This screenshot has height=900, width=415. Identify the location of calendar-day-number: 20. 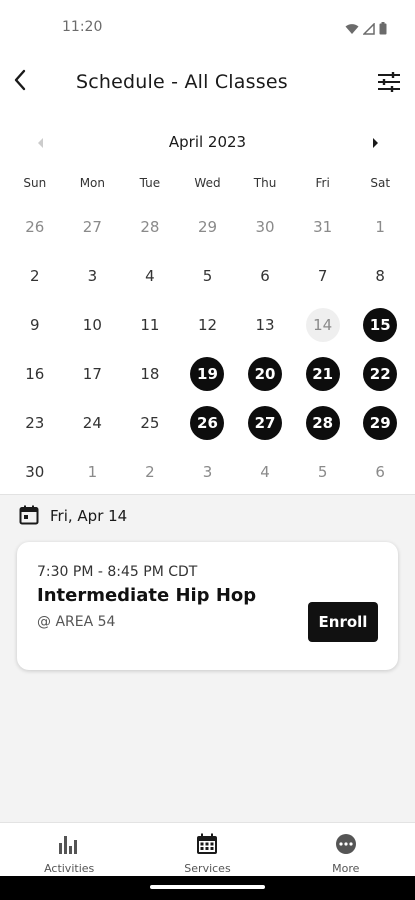
(265, 373).